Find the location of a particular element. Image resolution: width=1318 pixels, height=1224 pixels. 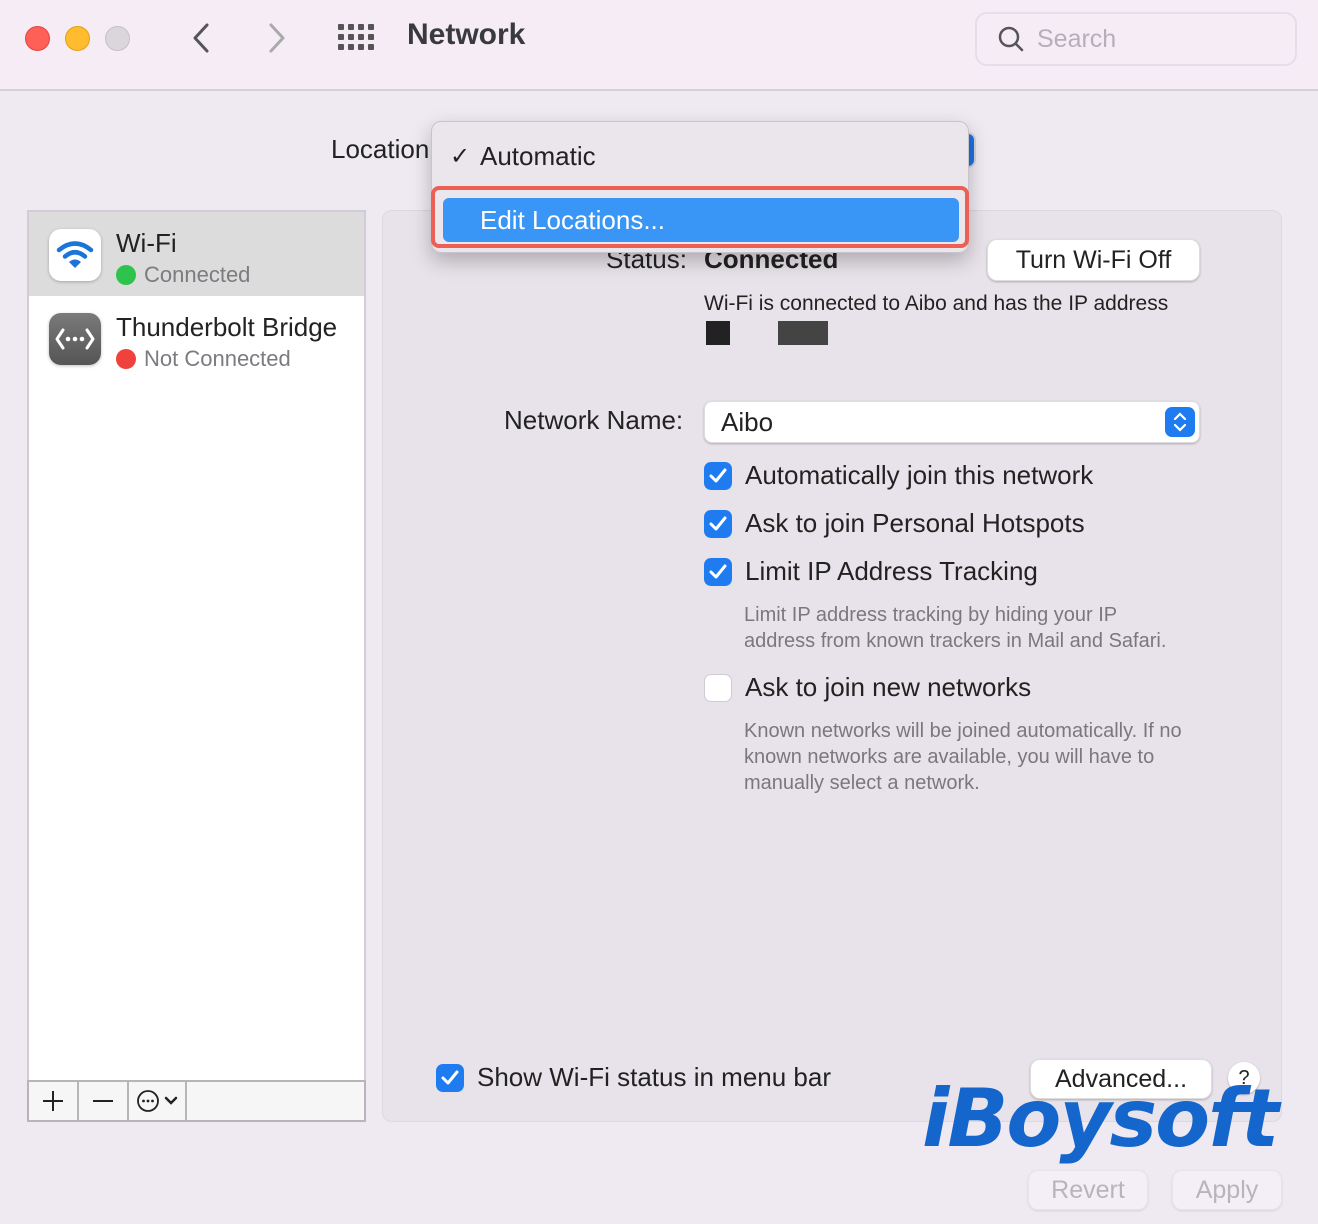

service-status: Connected is located at coordinates (183, 275).